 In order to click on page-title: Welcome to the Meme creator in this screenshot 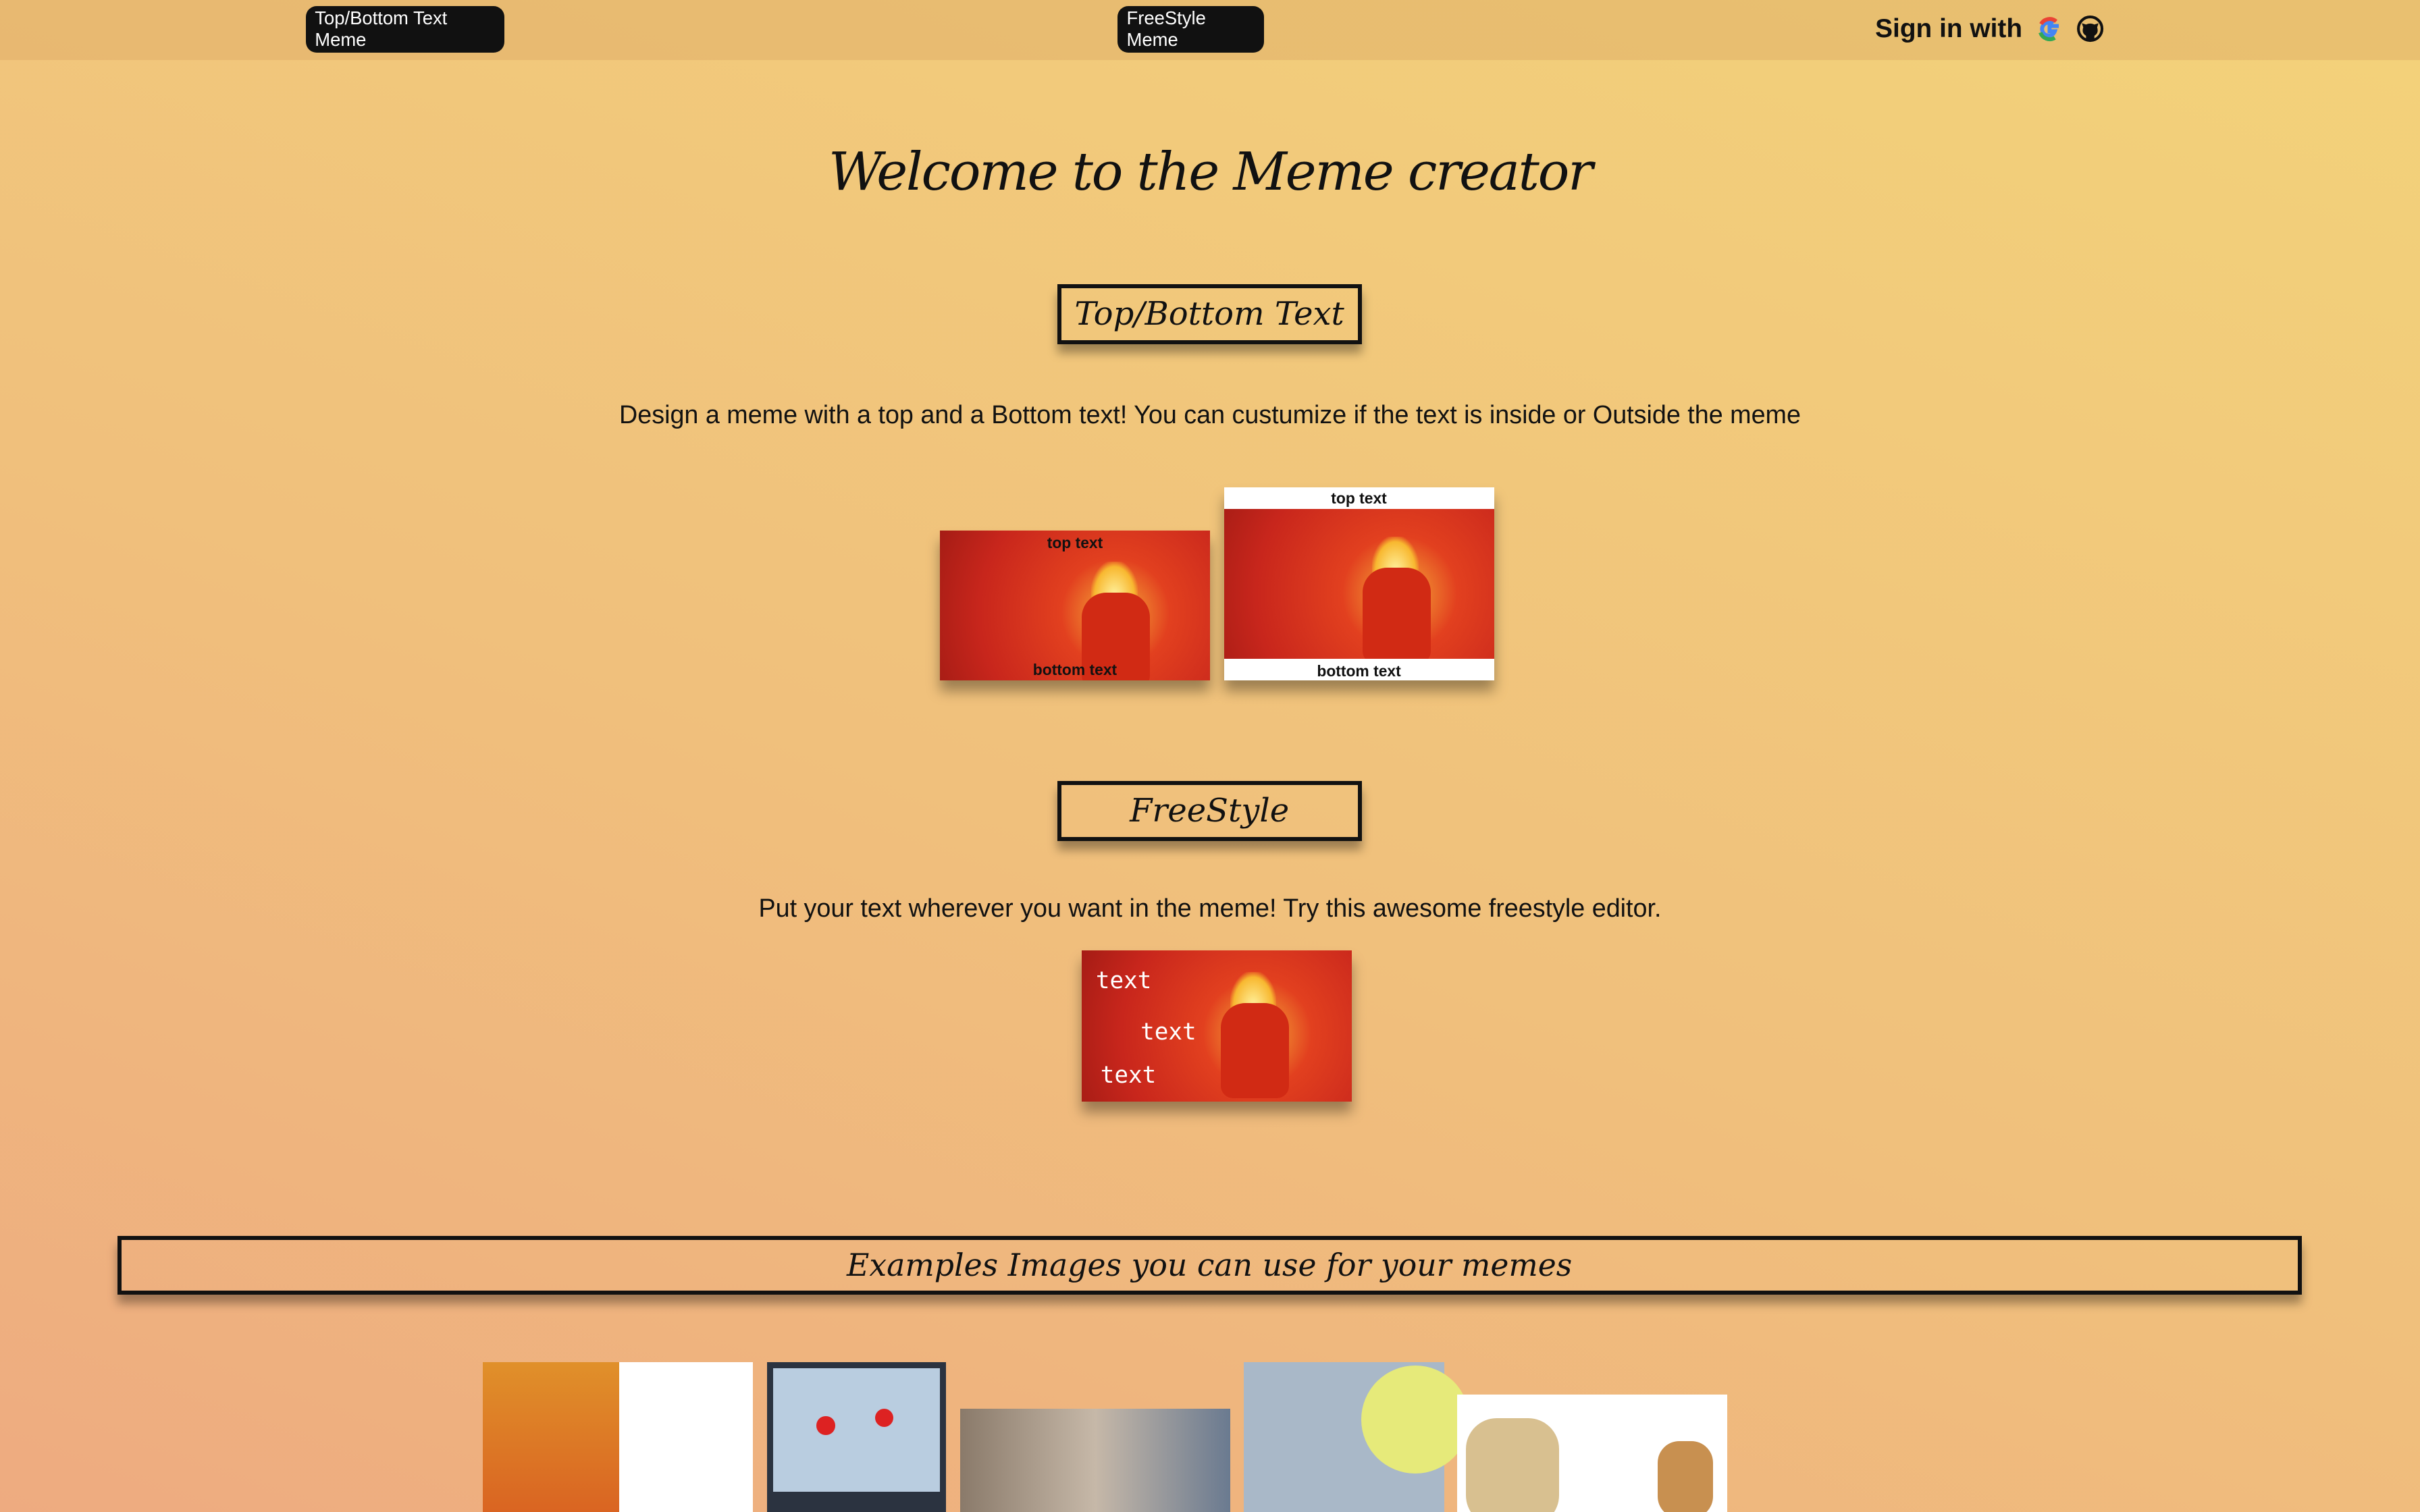, I will do `click(1210, 172)`.